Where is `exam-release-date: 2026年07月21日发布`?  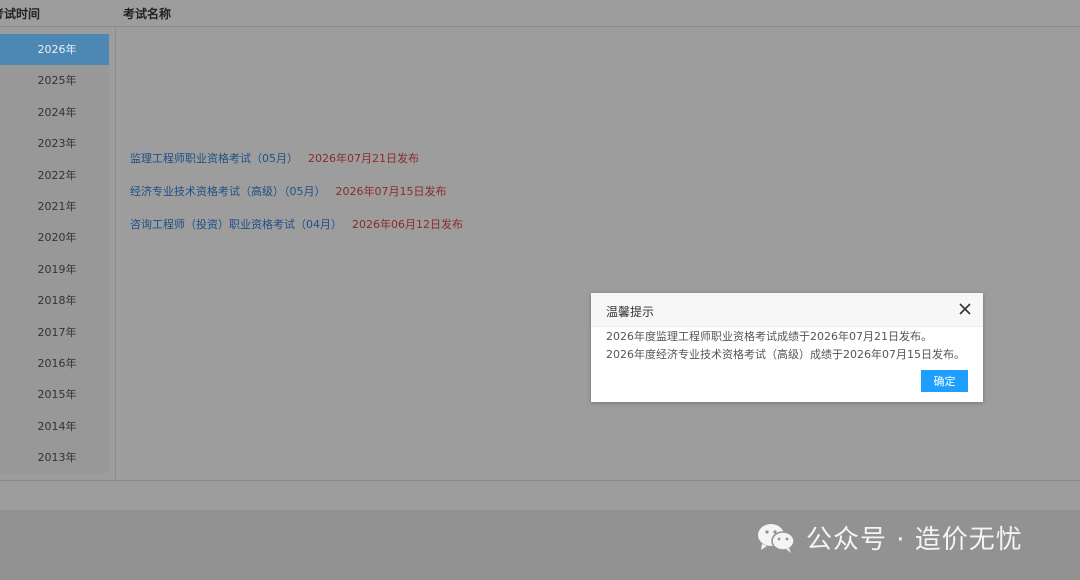 exam-release-date: 2026年07月21日发布 is located at coordinates (363, 158).